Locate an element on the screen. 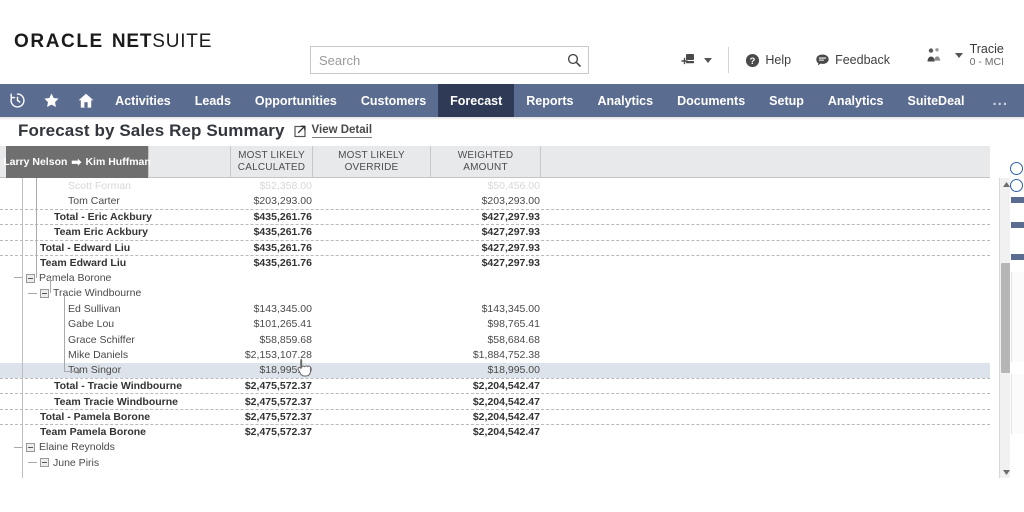 The height and width of the screenshot is (512, 1024). table-row: Team Eric Ackbury $435,261.76 $427,297.93 is located at coordinates (495, 231).